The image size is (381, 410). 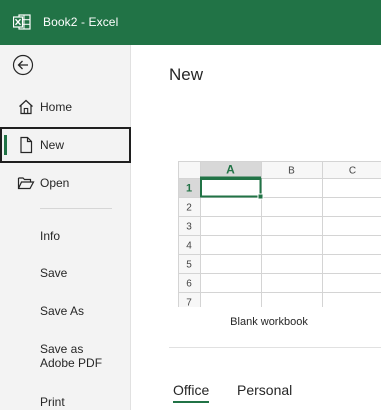 What do you see at coordinates (52, 145) in the screenshot?
I see `sidebar-item-label: New` at bounding box center [52, 145].